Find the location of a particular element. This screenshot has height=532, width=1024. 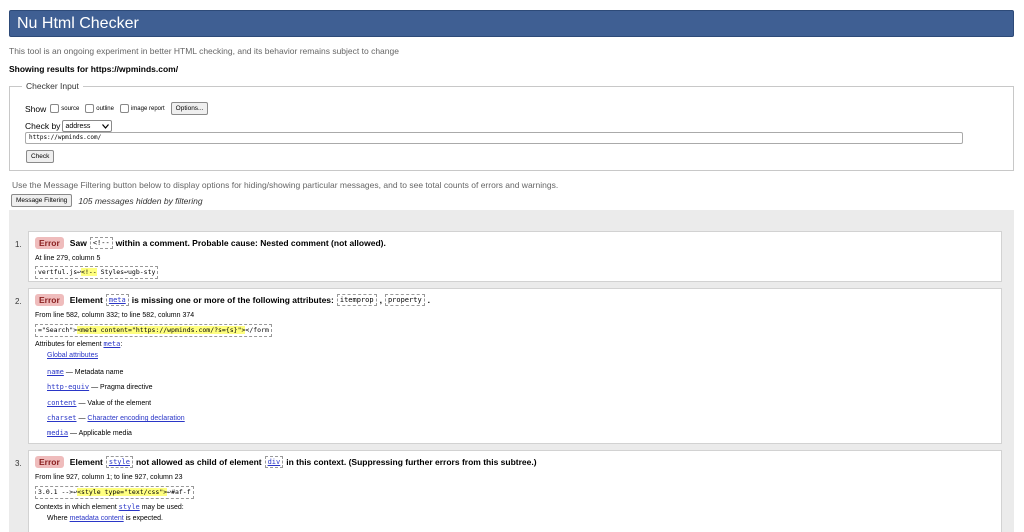

global-attributes-link: Global attributes is located at coordinates (72, 355).